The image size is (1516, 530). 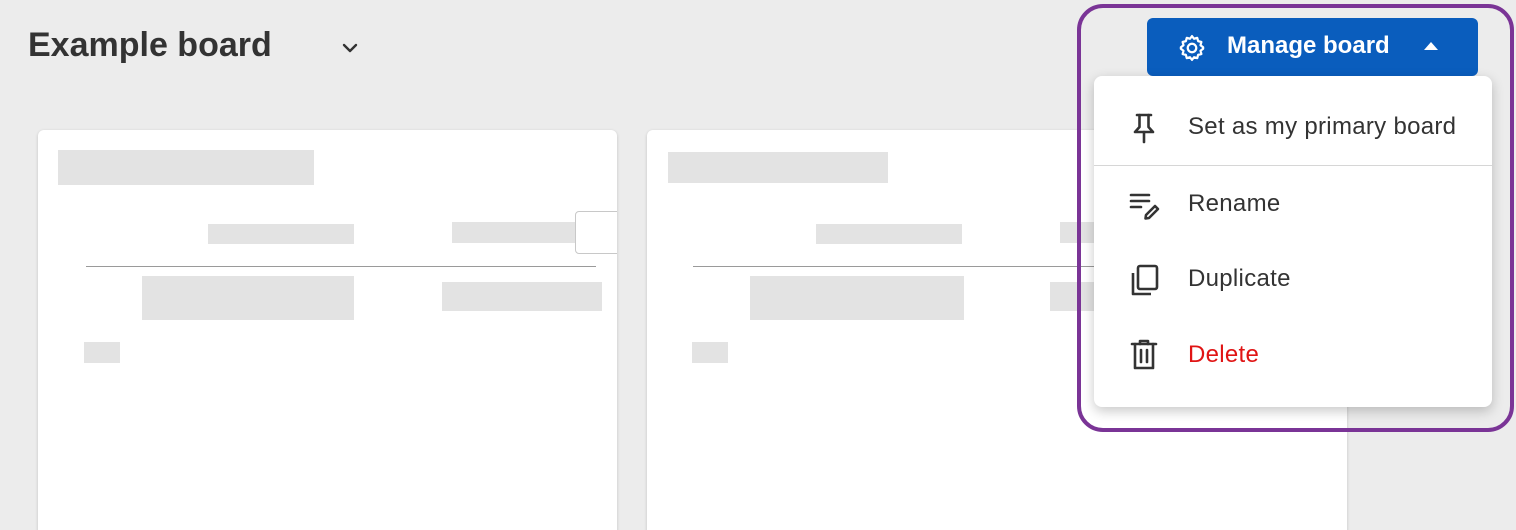 I want to click on rename-icon, so click(x=1144, y=206).